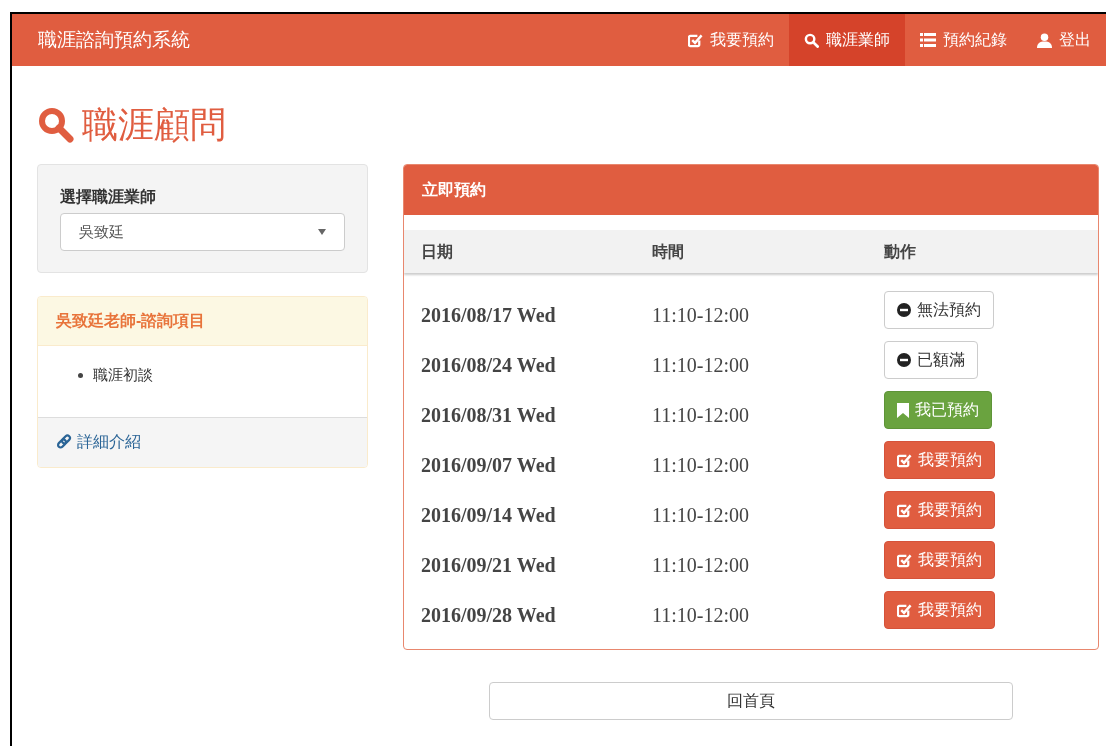 The height and width of the screenshot is (746, 1106). Describe the element at coordinates (963, 40) in the screenshot. I see `nav-item: 預約紀錄` at that location.